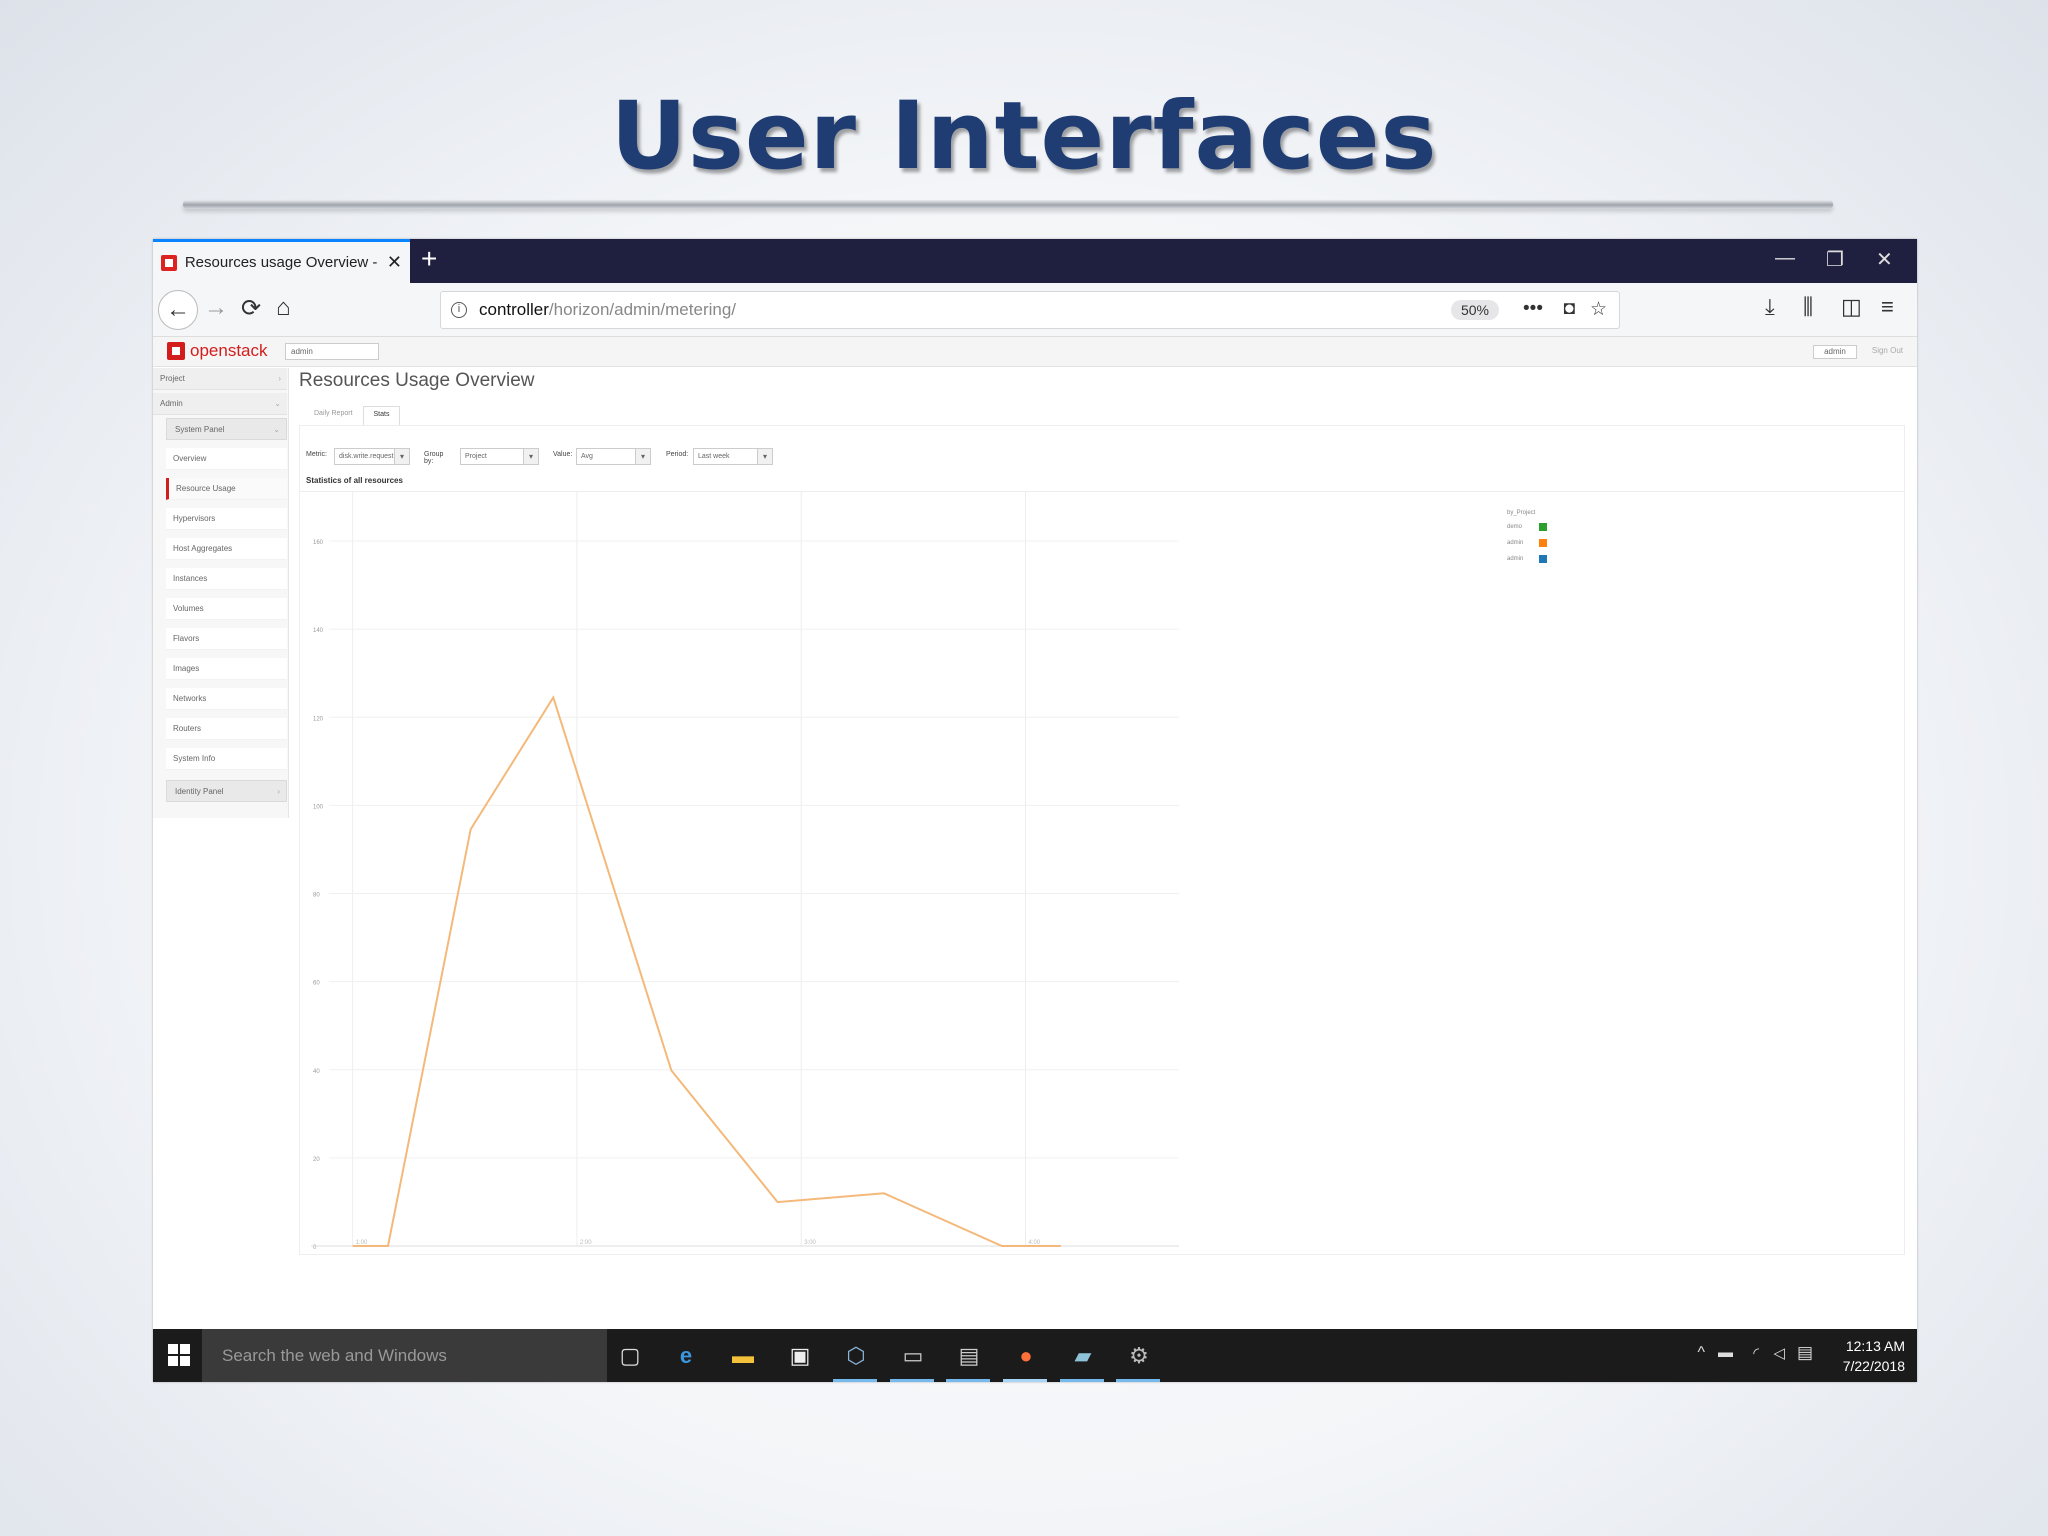  Describe the element at coordinates (1569, 309) in the screenshot. I see `pocket-icon: ◘` at that location.